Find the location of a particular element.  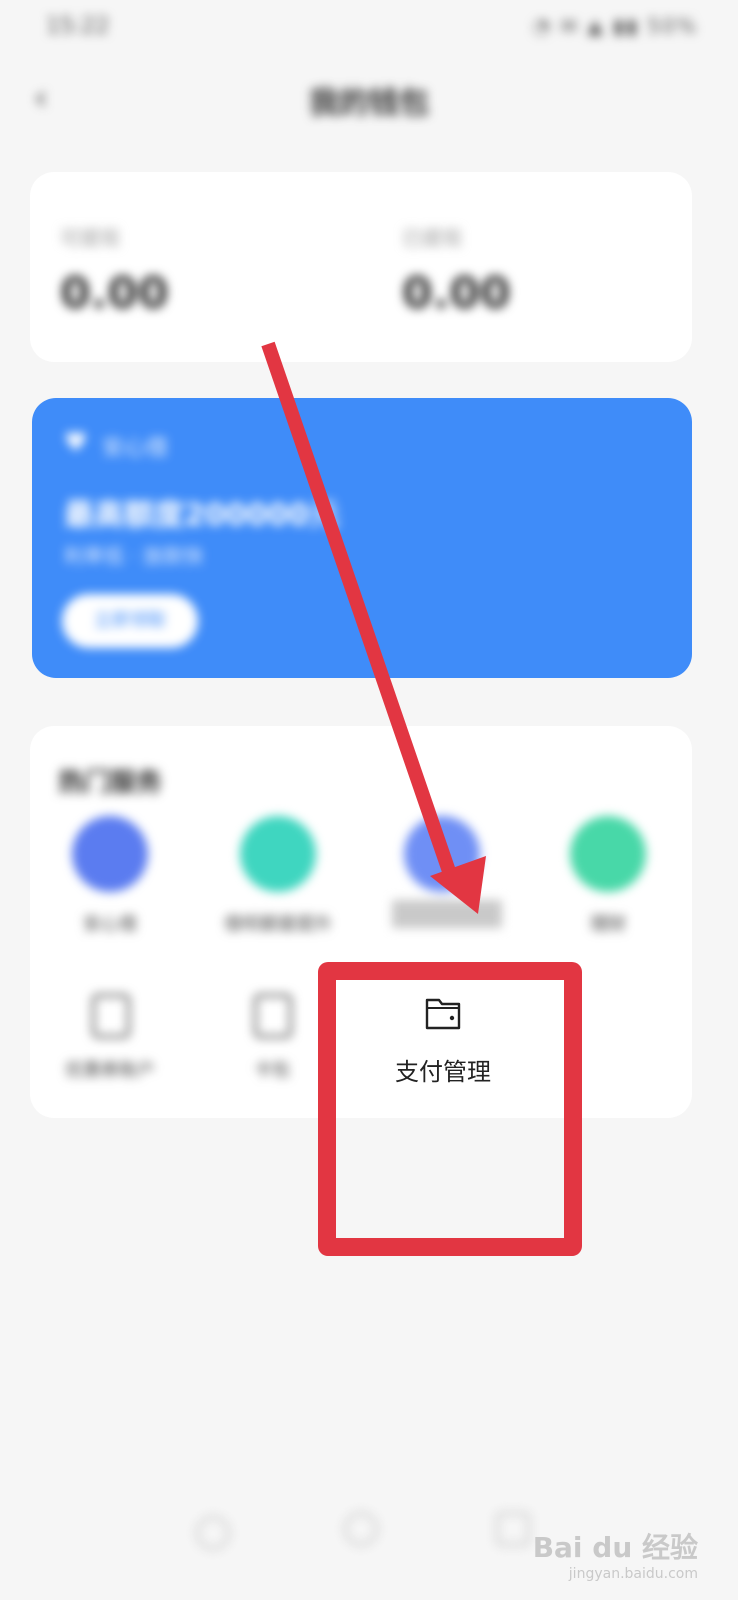

nav-recent-button is located at coordinates (513, 1529).